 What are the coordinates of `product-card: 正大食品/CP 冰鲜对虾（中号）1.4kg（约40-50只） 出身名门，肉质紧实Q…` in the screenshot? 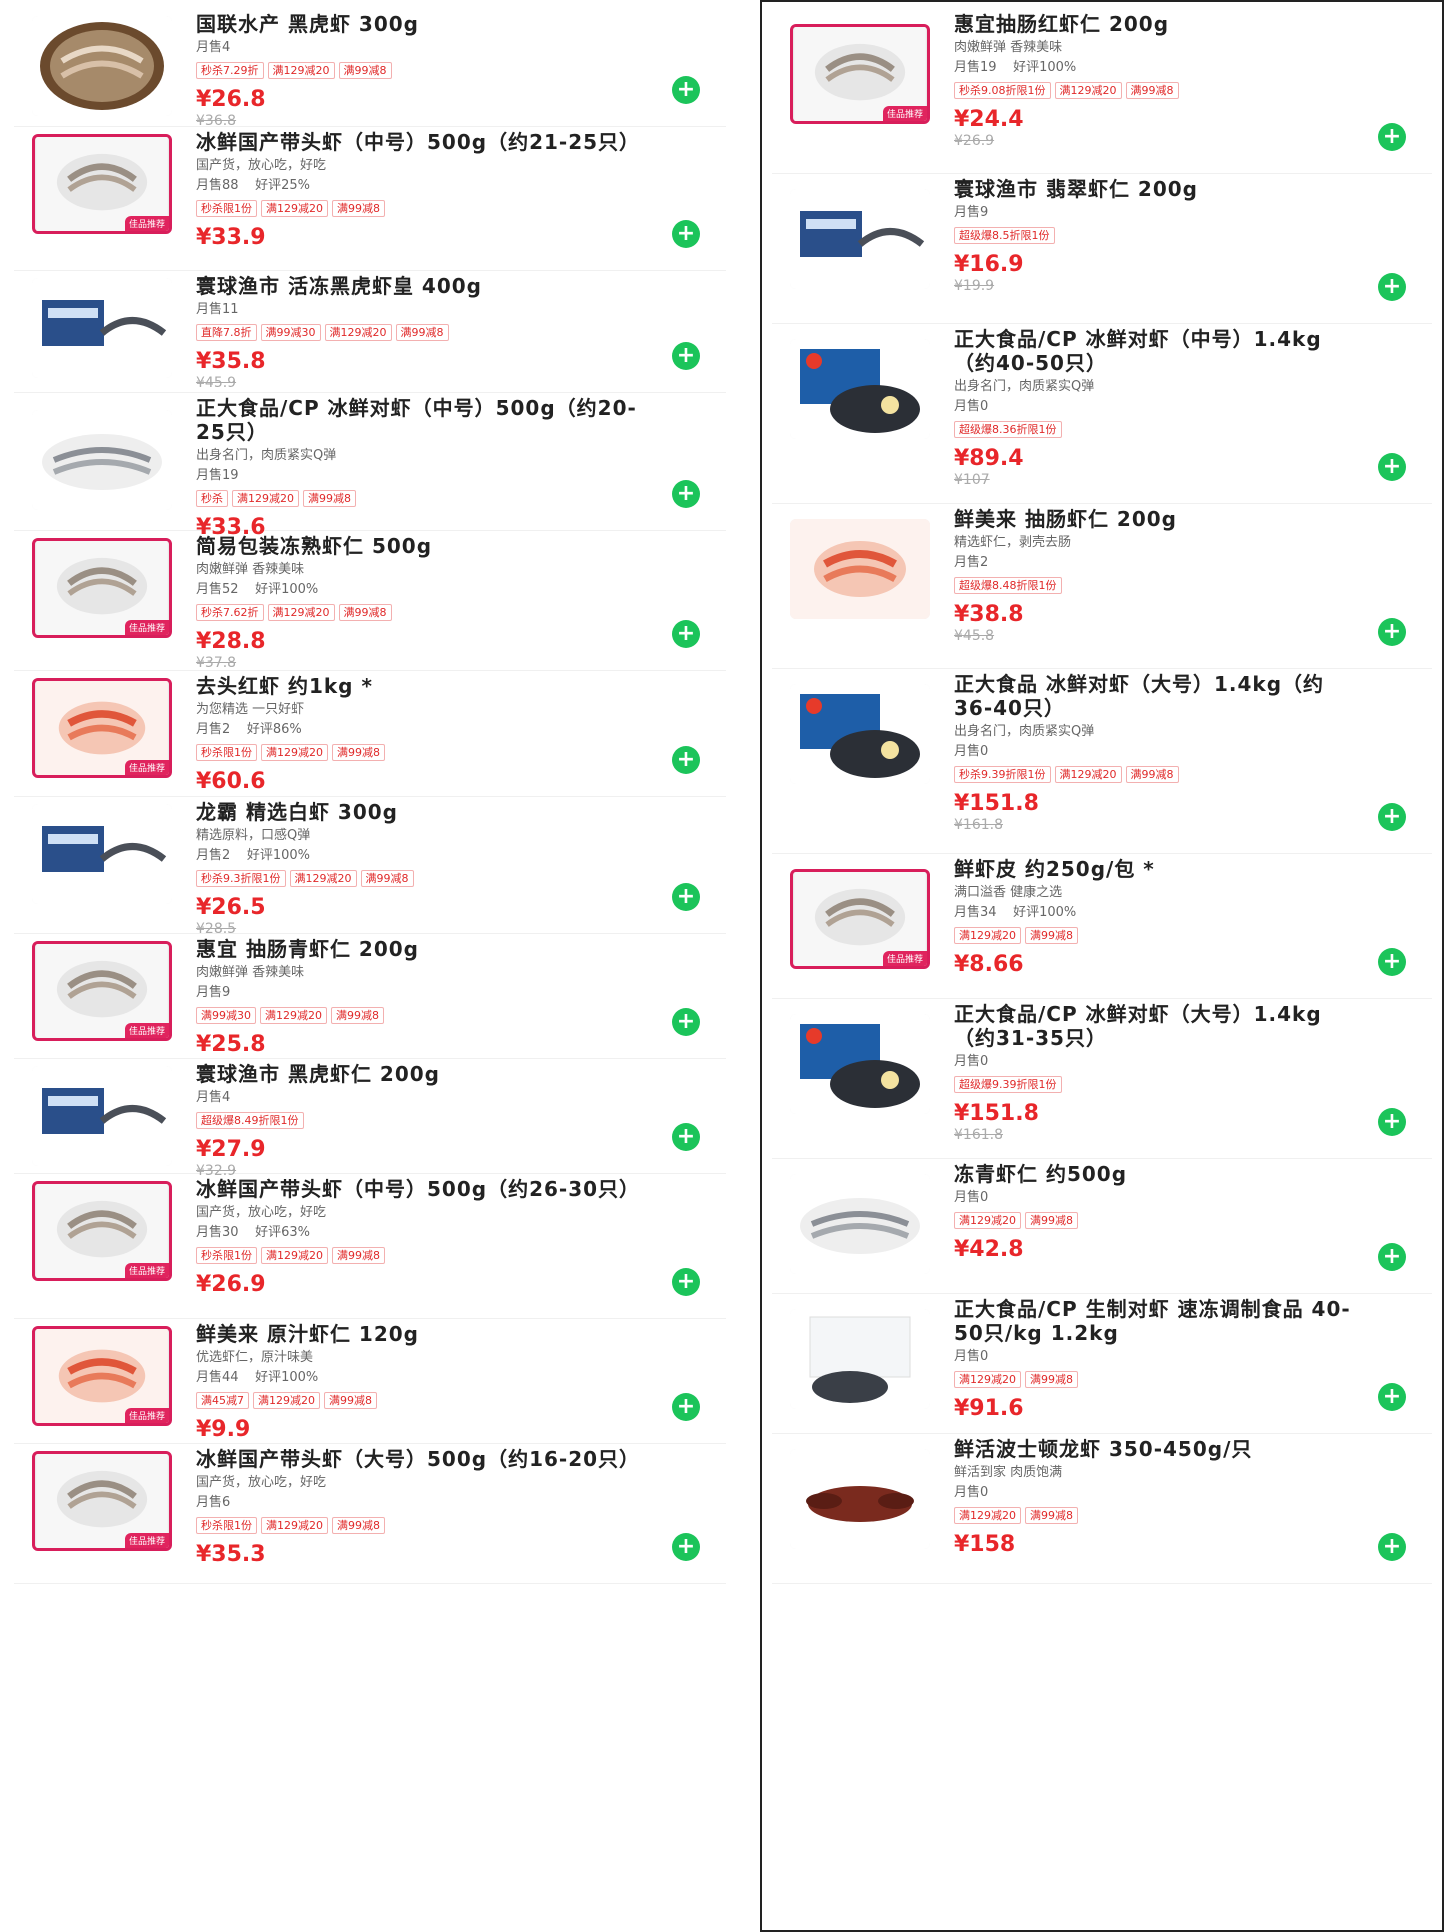 It's located at (1102, 413).